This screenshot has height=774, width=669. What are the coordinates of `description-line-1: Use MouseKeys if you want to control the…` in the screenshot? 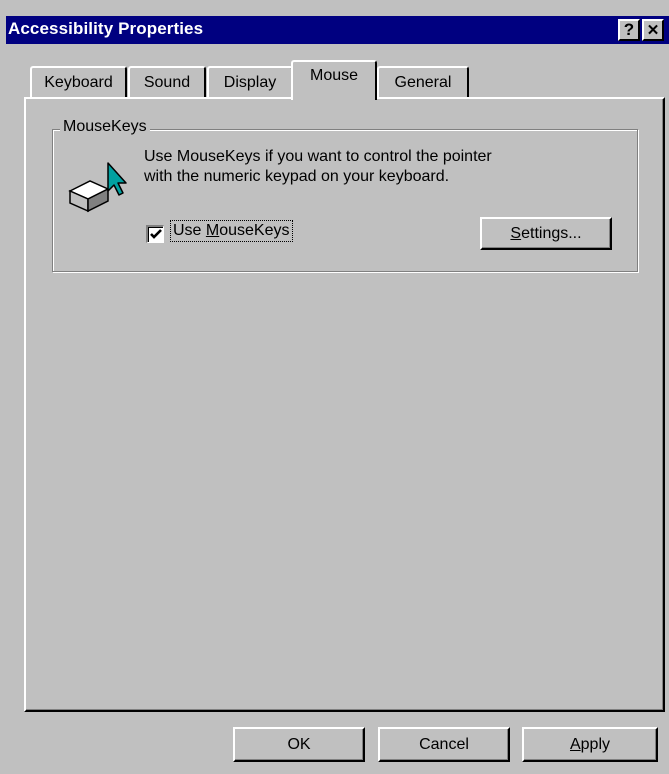 It's located at (318, 156).